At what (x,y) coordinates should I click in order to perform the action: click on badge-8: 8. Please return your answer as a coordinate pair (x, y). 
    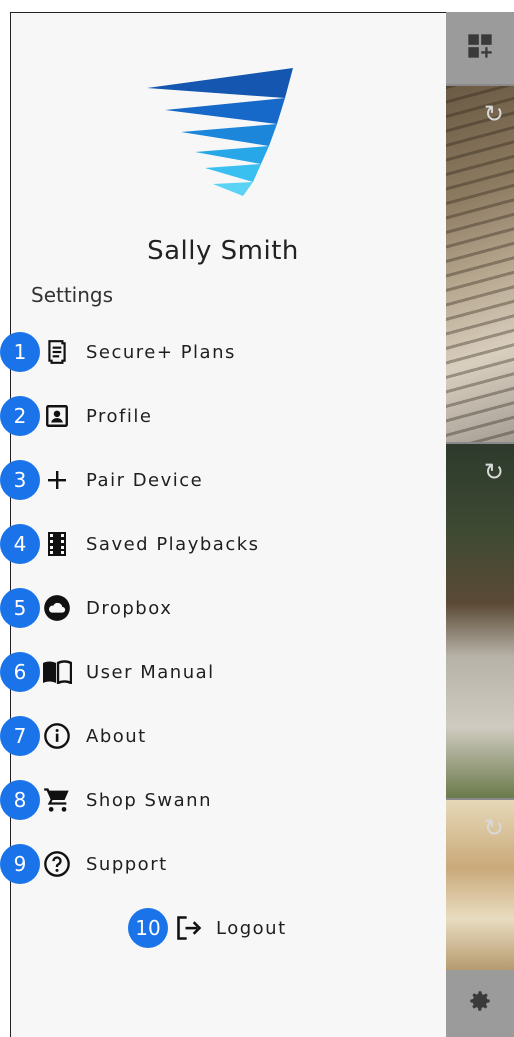
    Looking at the image, I should click on (20, 800).